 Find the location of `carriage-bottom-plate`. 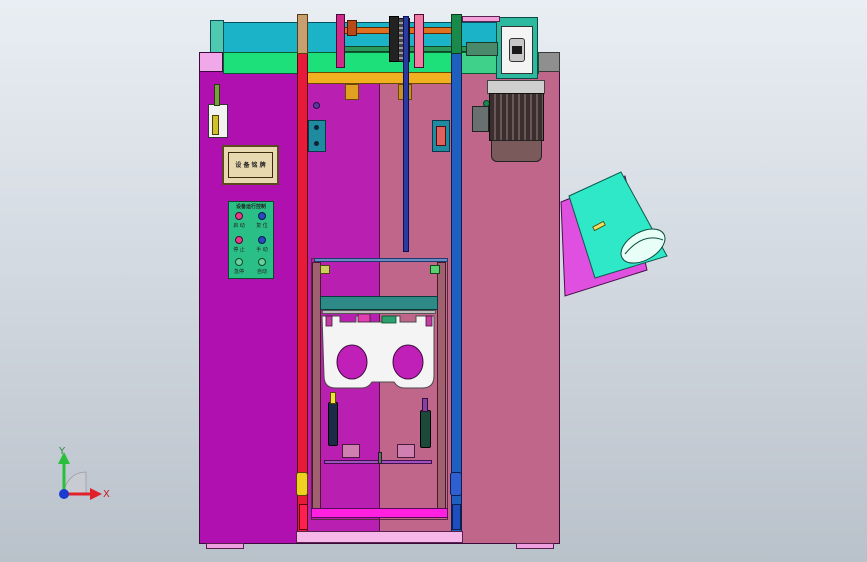

carriage-bottom-plate is located at coordinates (379, 513).